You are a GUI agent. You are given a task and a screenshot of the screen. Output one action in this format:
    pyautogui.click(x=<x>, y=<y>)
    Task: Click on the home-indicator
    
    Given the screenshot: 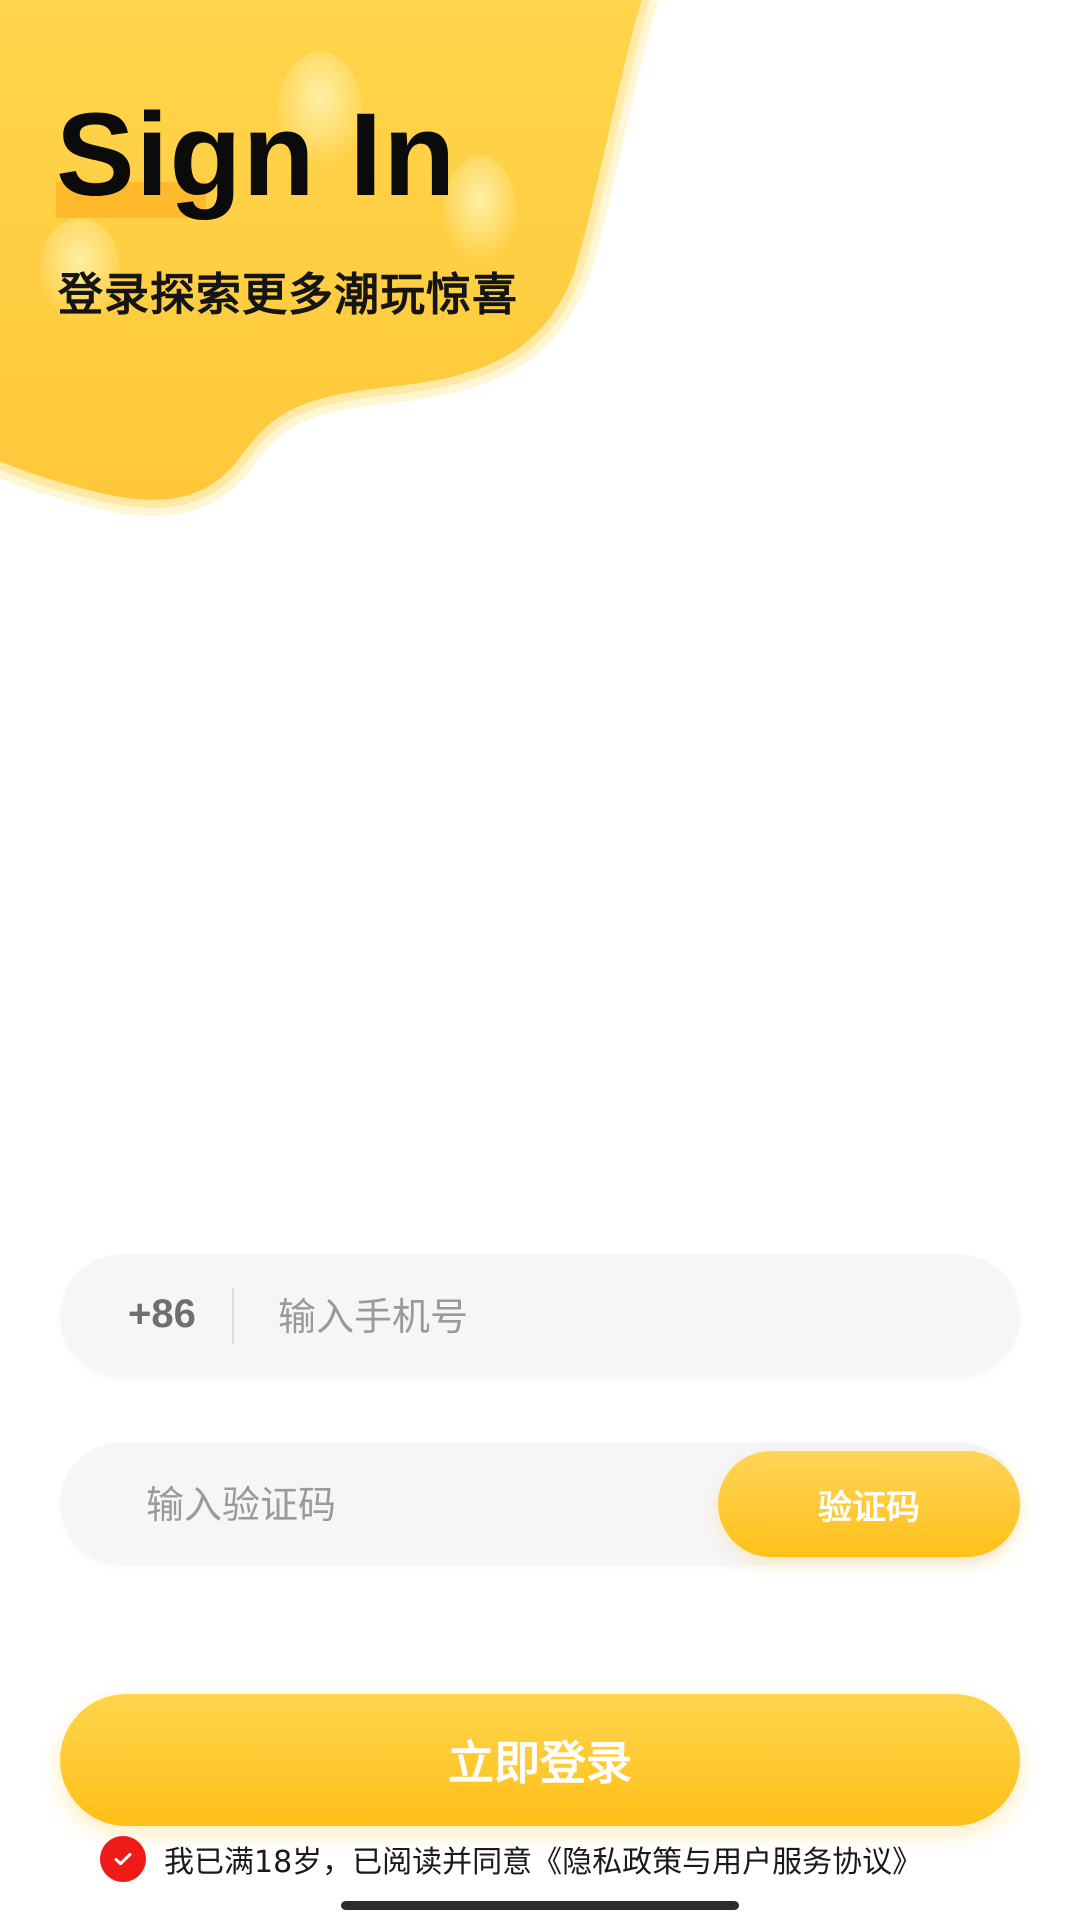 What is the action you would take?
    pyautogui.click(x=540, y=1905)
    